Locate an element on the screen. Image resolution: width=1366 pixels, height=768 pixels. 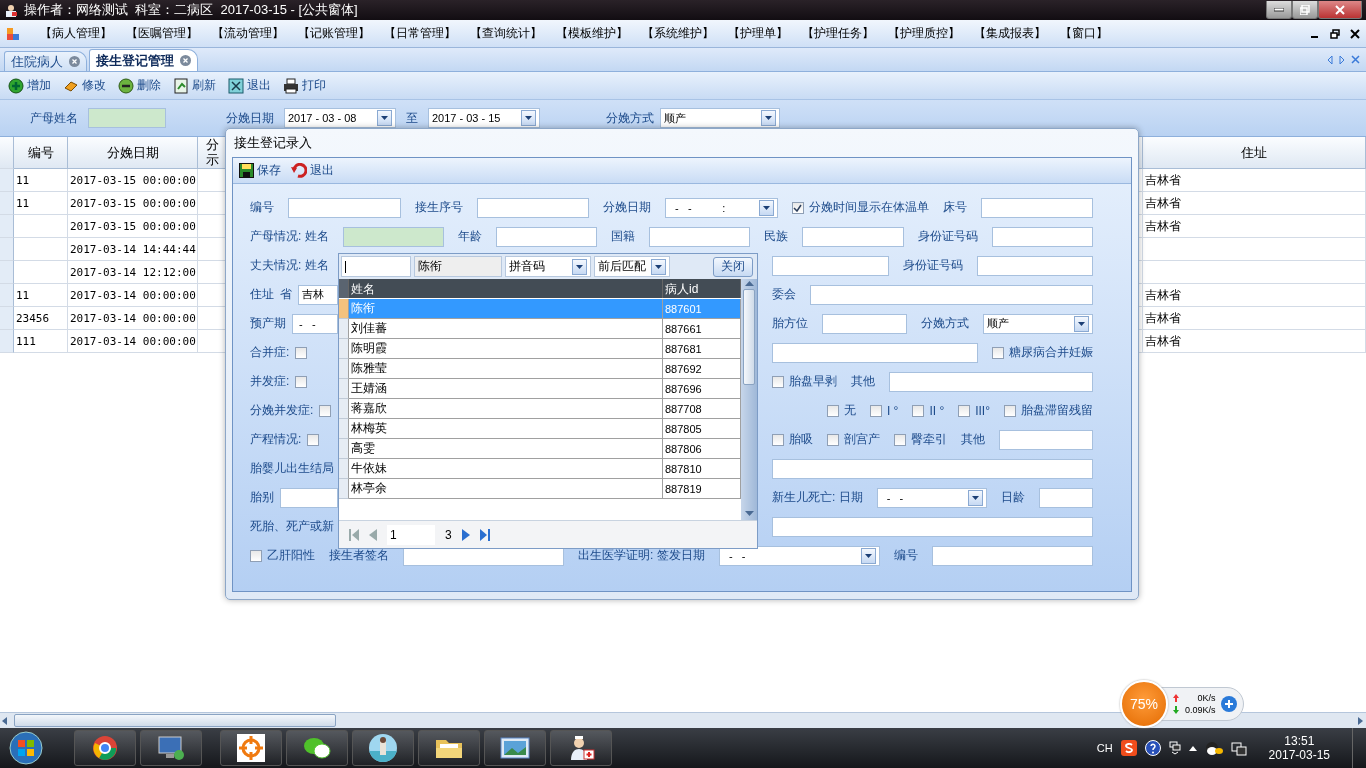
menu-item: 【流动管理】 is located at coordinates (248, 33).